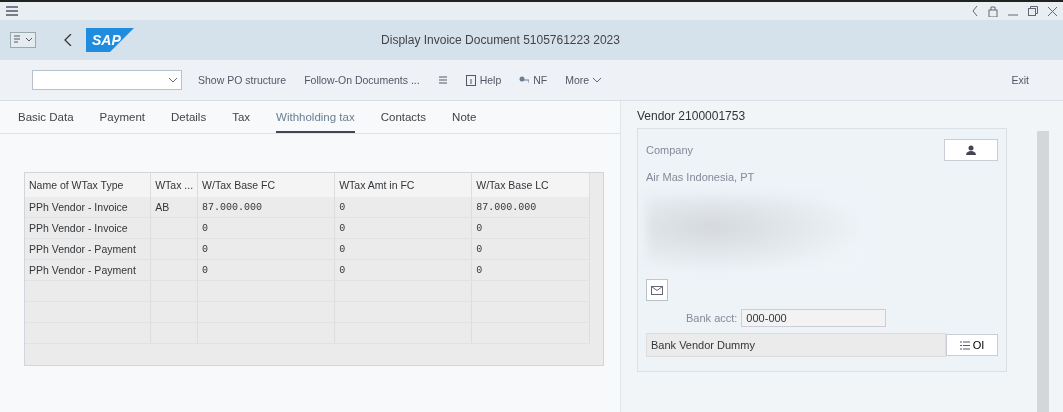  What do you see at coordinates (241, 121) in the screenshot?
I see `tab: Tax` at bounding box center [241, 121].